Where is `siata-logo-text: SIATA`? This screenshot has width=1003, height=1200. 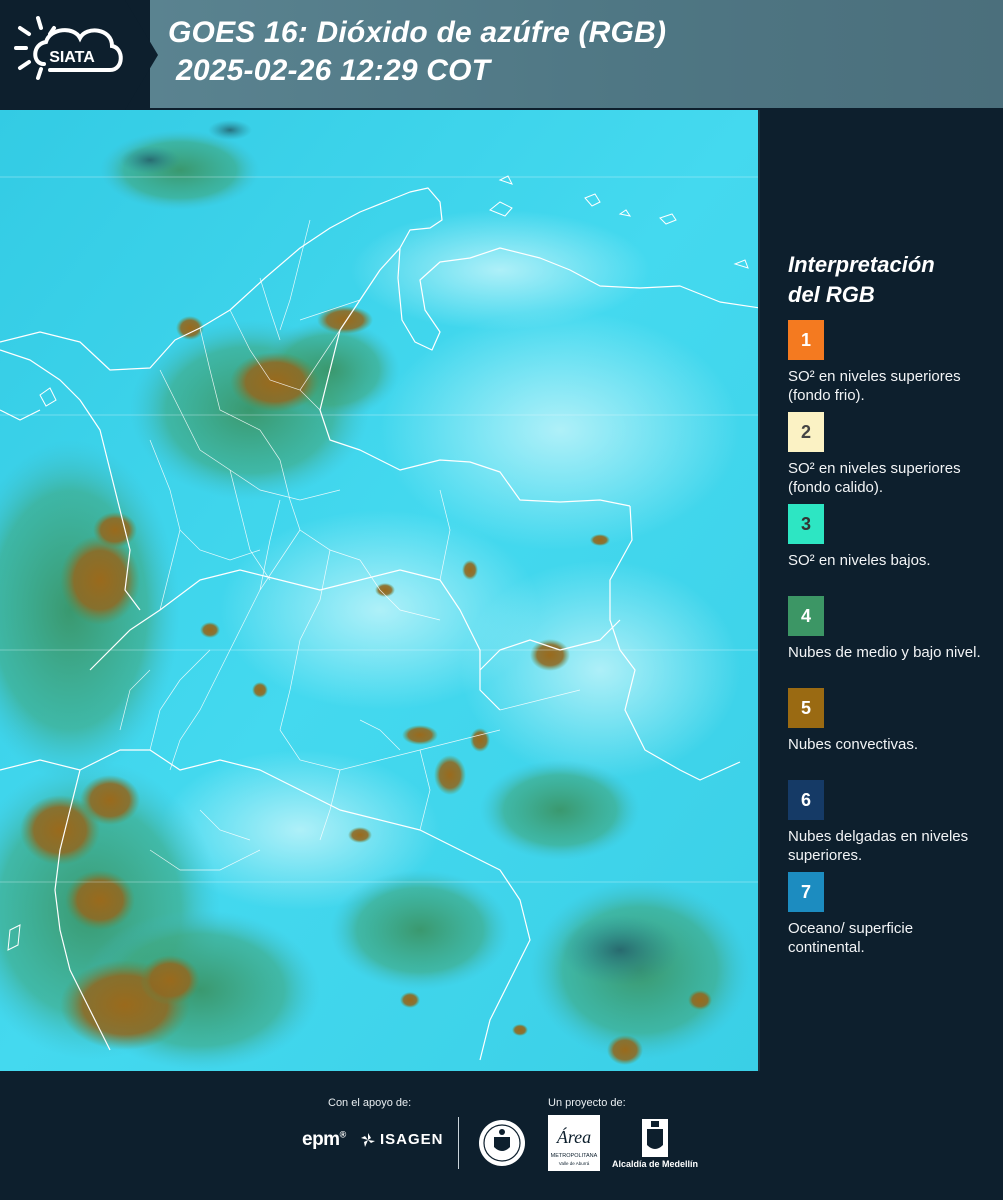
siata-logo-text: SIATA is located at coordinates (72, 57).